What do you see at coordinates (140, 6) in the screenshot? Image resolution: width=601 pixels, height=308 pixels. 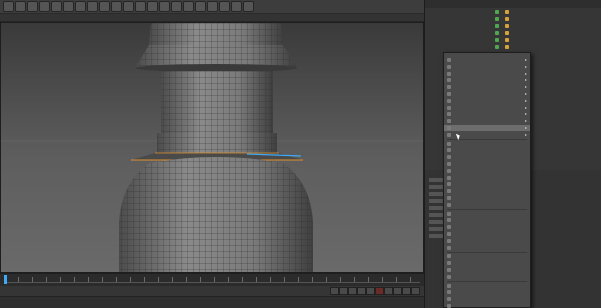 I see `render-picture-viewer-icon` at bounding box center [140, 6].